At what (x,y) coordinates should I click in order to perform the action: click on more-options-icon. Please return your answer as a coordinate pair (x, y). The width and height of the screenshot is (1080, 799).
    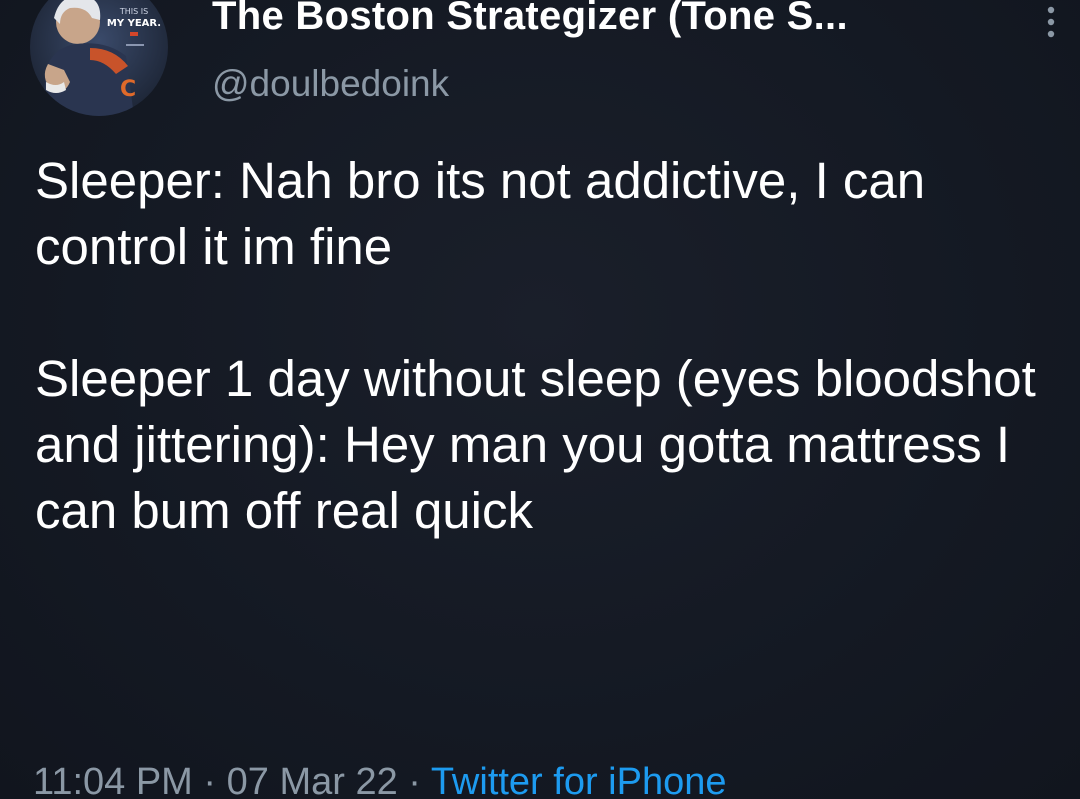
    Looking at the image, I should click on (1051, 22).